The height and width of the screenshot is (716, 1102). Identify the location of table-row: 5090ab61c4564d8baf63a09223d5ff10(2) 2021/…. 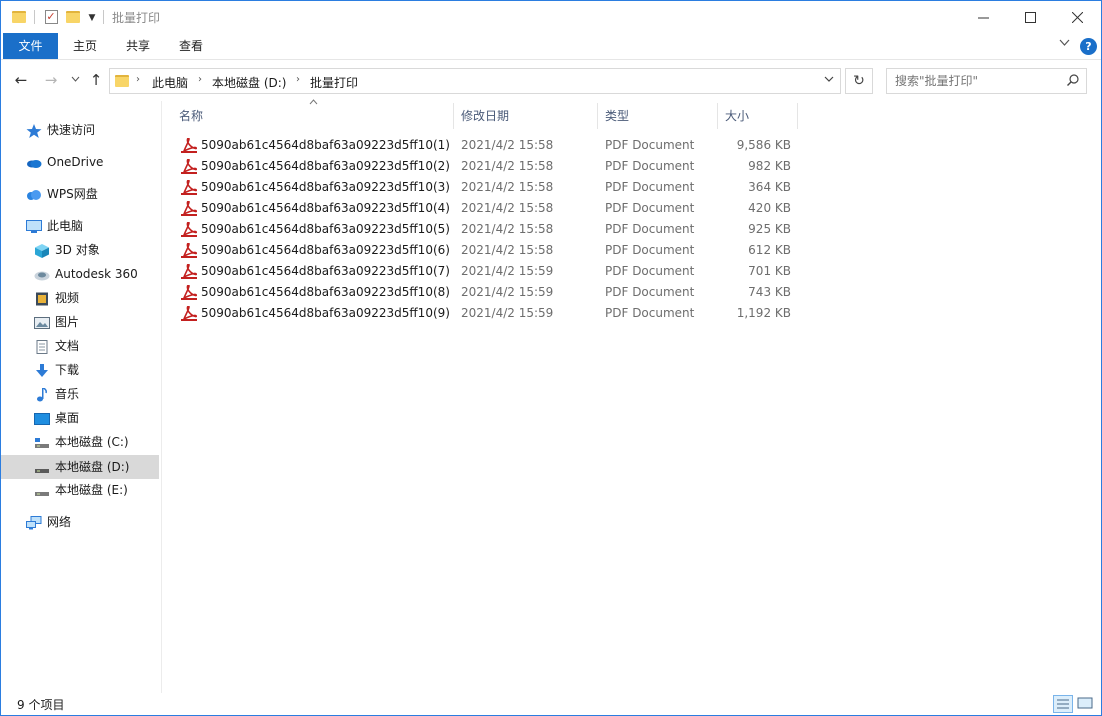
(490, 166).